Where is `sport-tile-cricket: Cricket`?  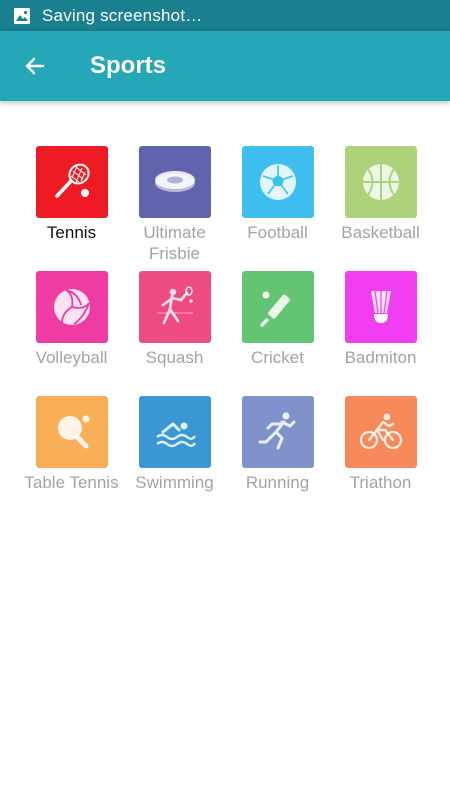 sport-tile-cricket: Cricket is located at coordinates (277, 333).